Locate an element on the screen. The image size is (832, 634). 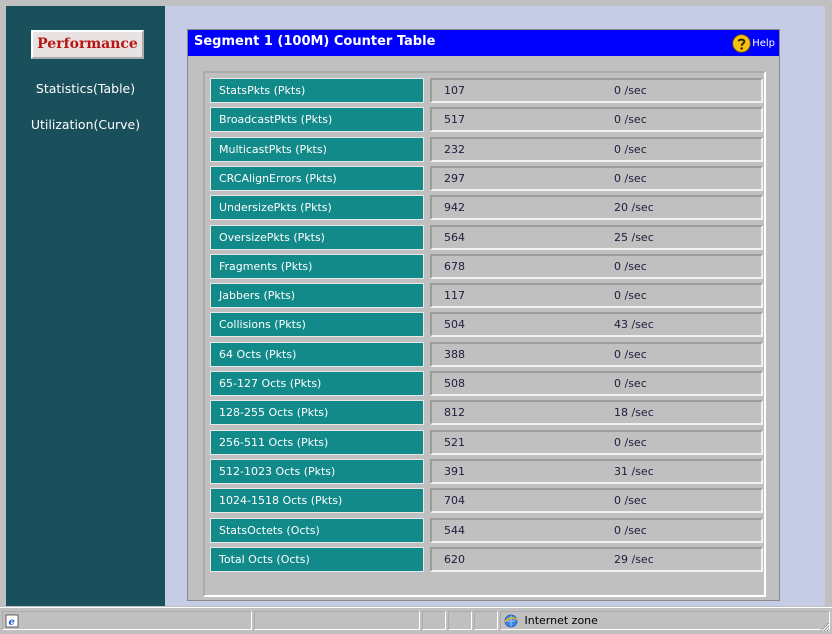
counter-value-cell: 504 43 /sec is located at coordinates (596, 325).